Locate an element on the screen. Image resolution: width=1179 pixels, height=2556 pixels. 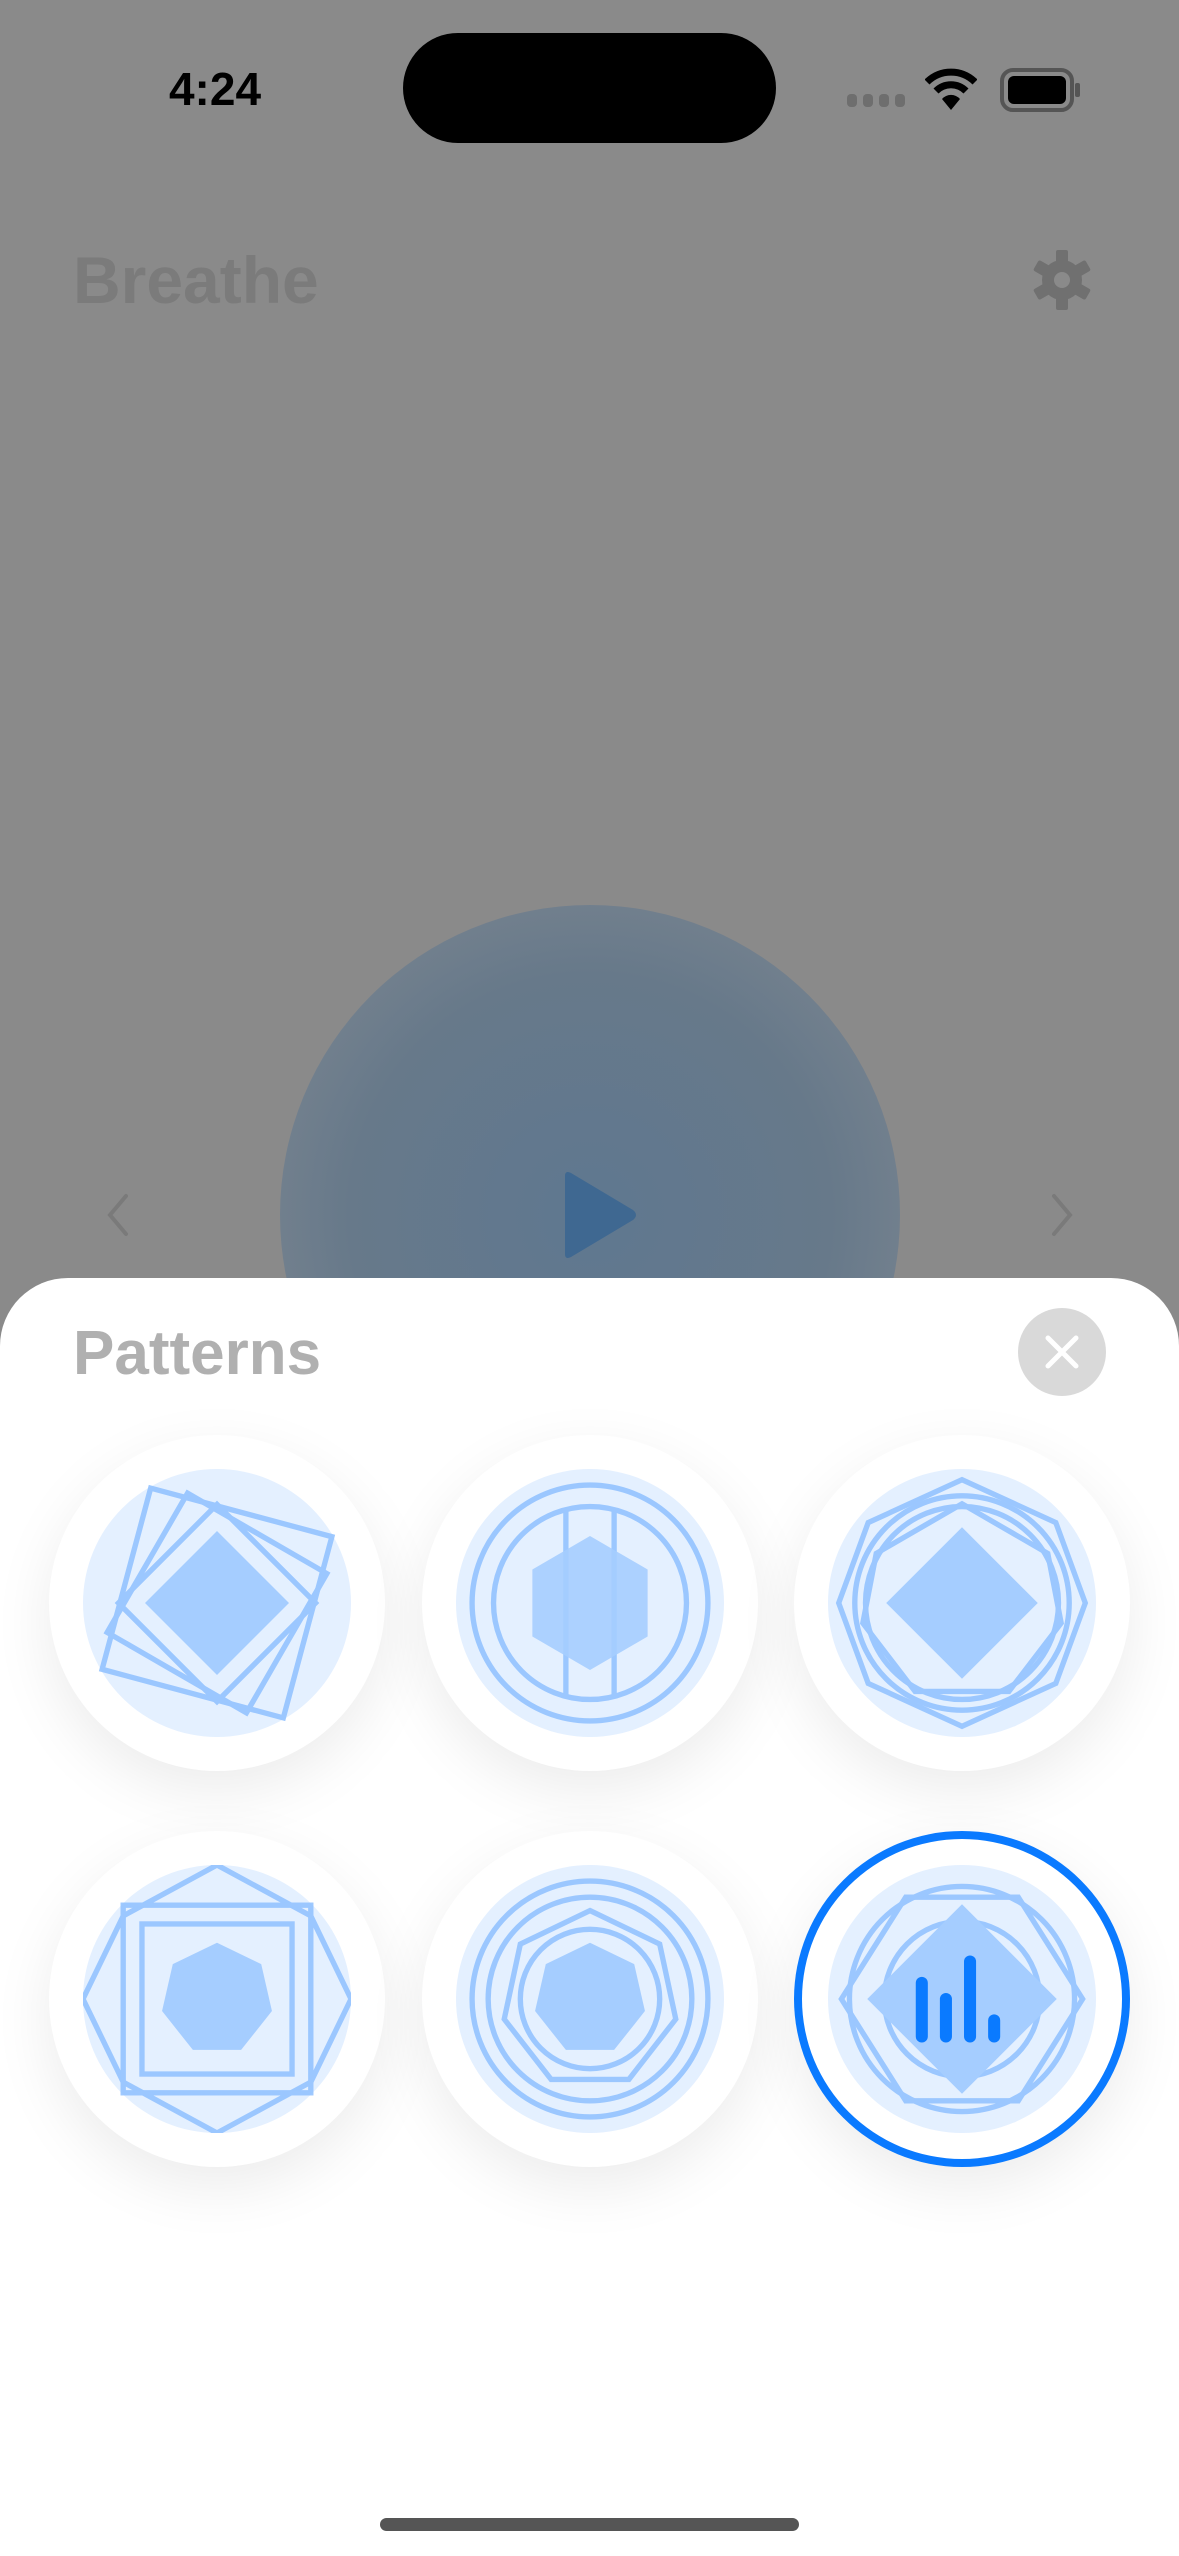
pattern-option-6-selected is located at coordinates (962, 1999).